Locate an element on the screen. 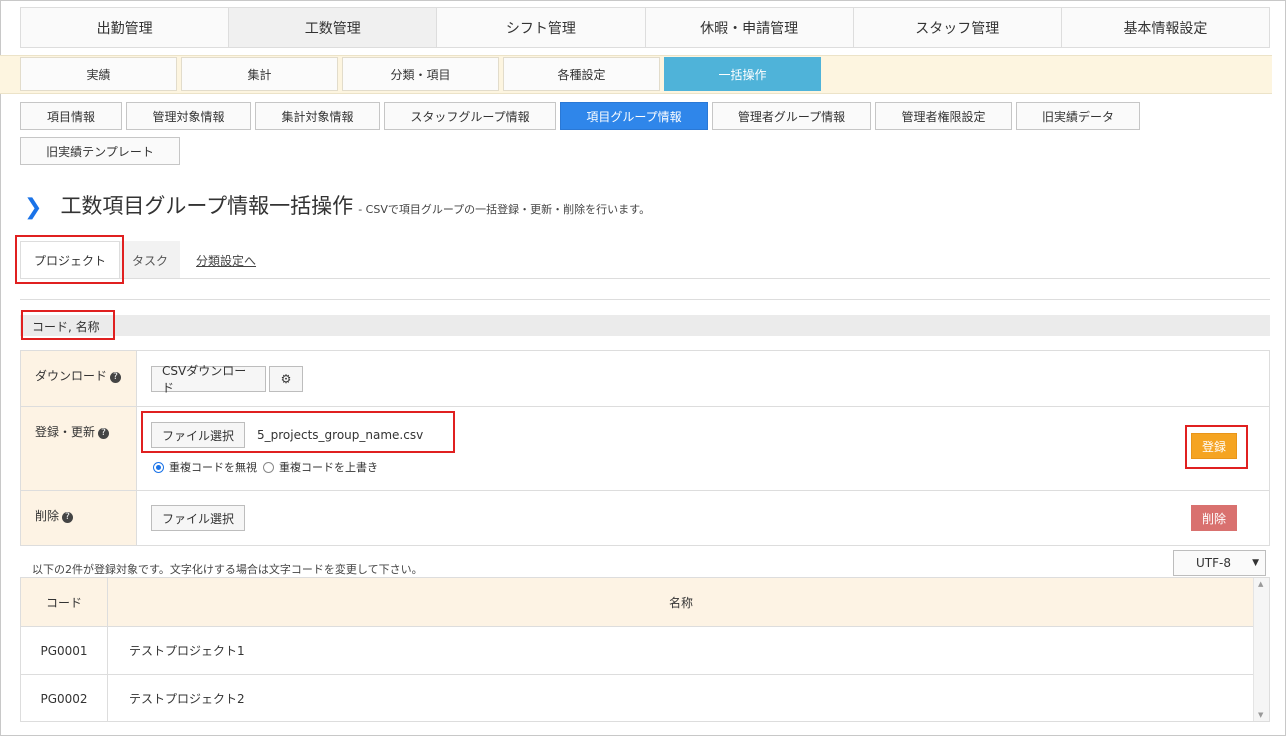 Image resolution: width=1286 pixels, height=736 pixels. table-scrollbar: ▲ ▼ is located at coordinates (1261, 649).